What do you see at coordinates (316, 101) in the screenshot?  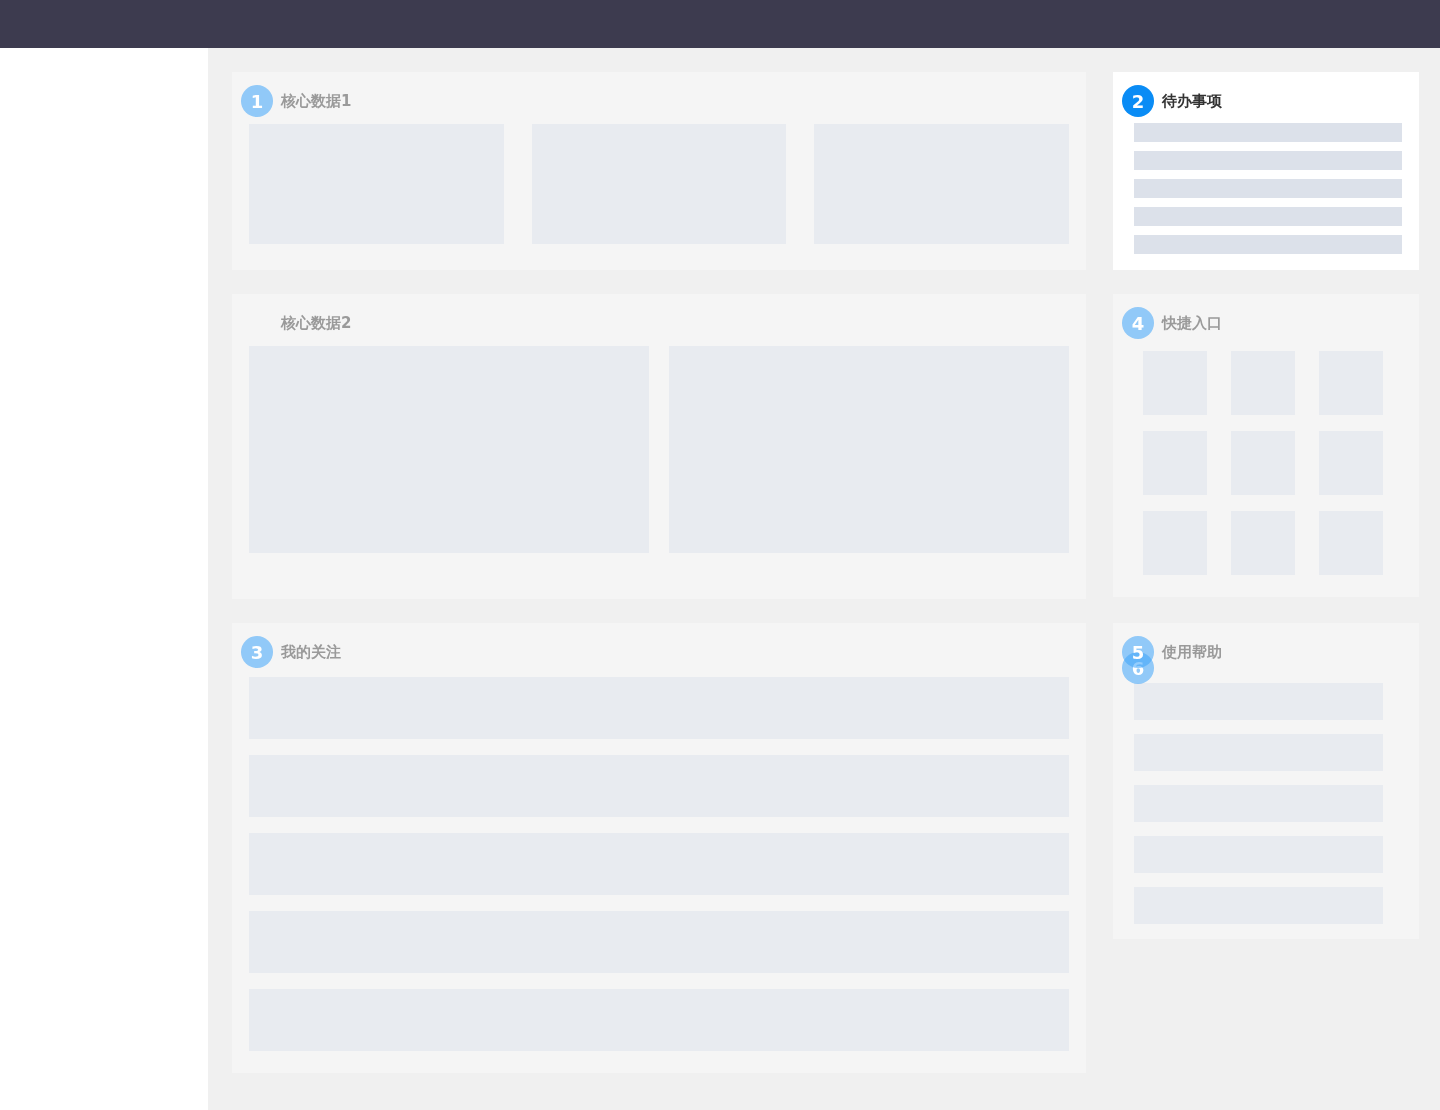 I see `panel-title: 核心数据1` at bounding box center [316, 101].